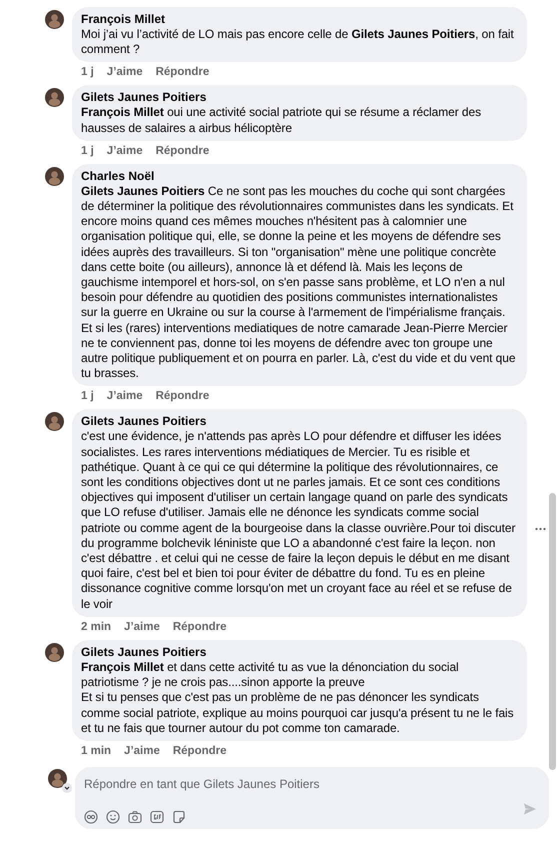 The height and width of the screenshot is (851, 559). I want to click on comment-text: François Millet oui une activité social patriote qui se résume a réclamer des hausses de salaires a airbus hélicoptère, so click(281, 120).